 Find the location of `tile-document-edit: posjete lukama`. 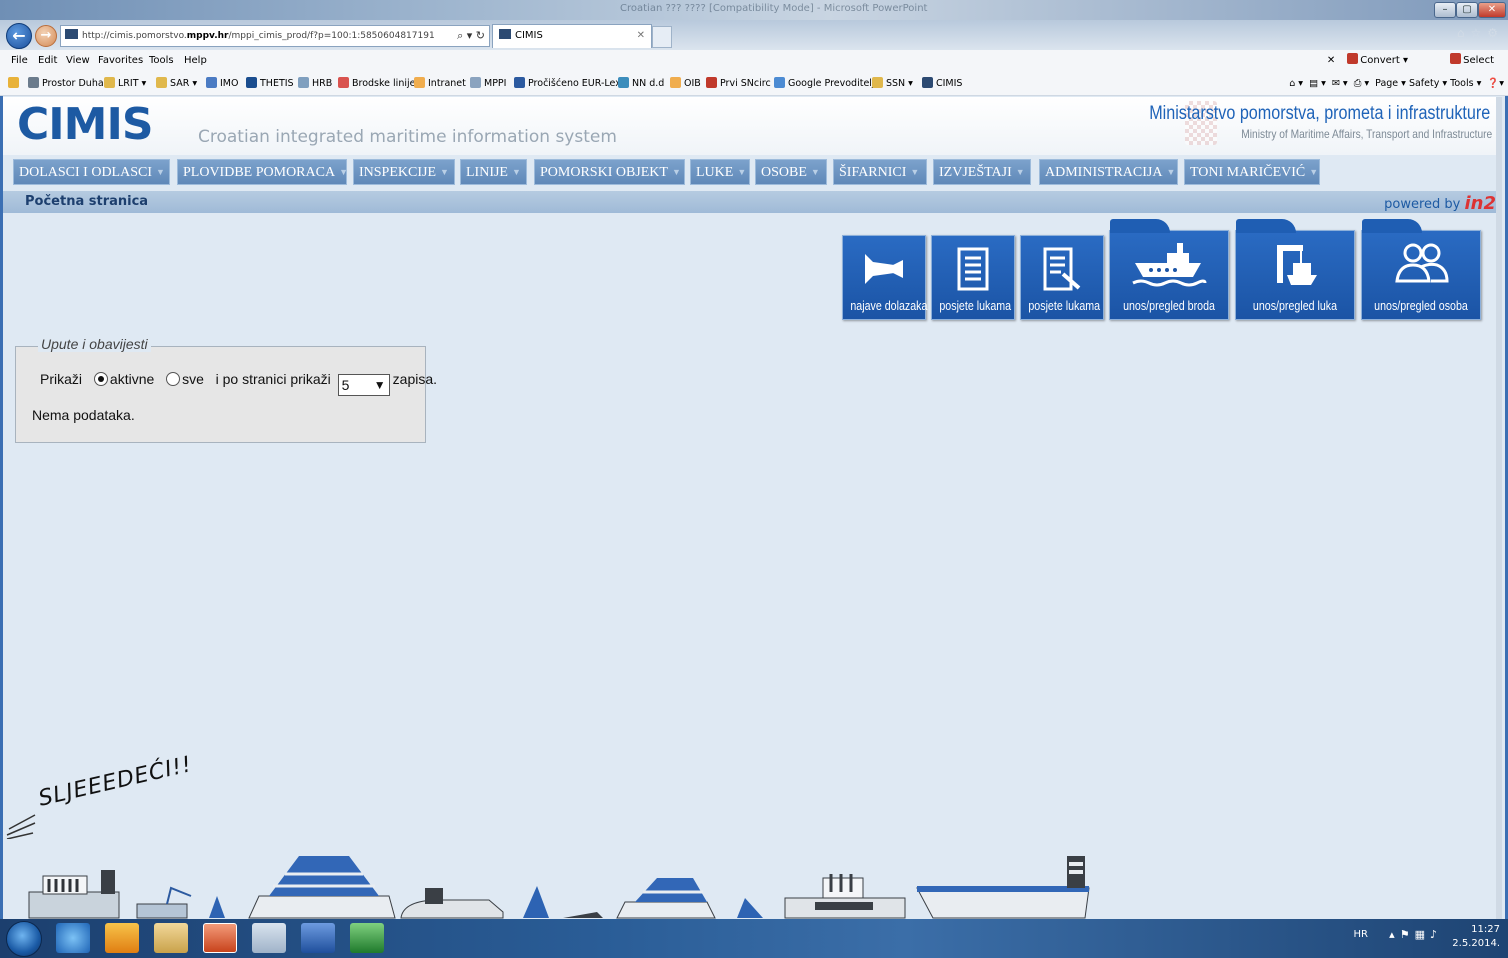

tile-document-edit: posjete lukama is located at coordinates (1062, 277).